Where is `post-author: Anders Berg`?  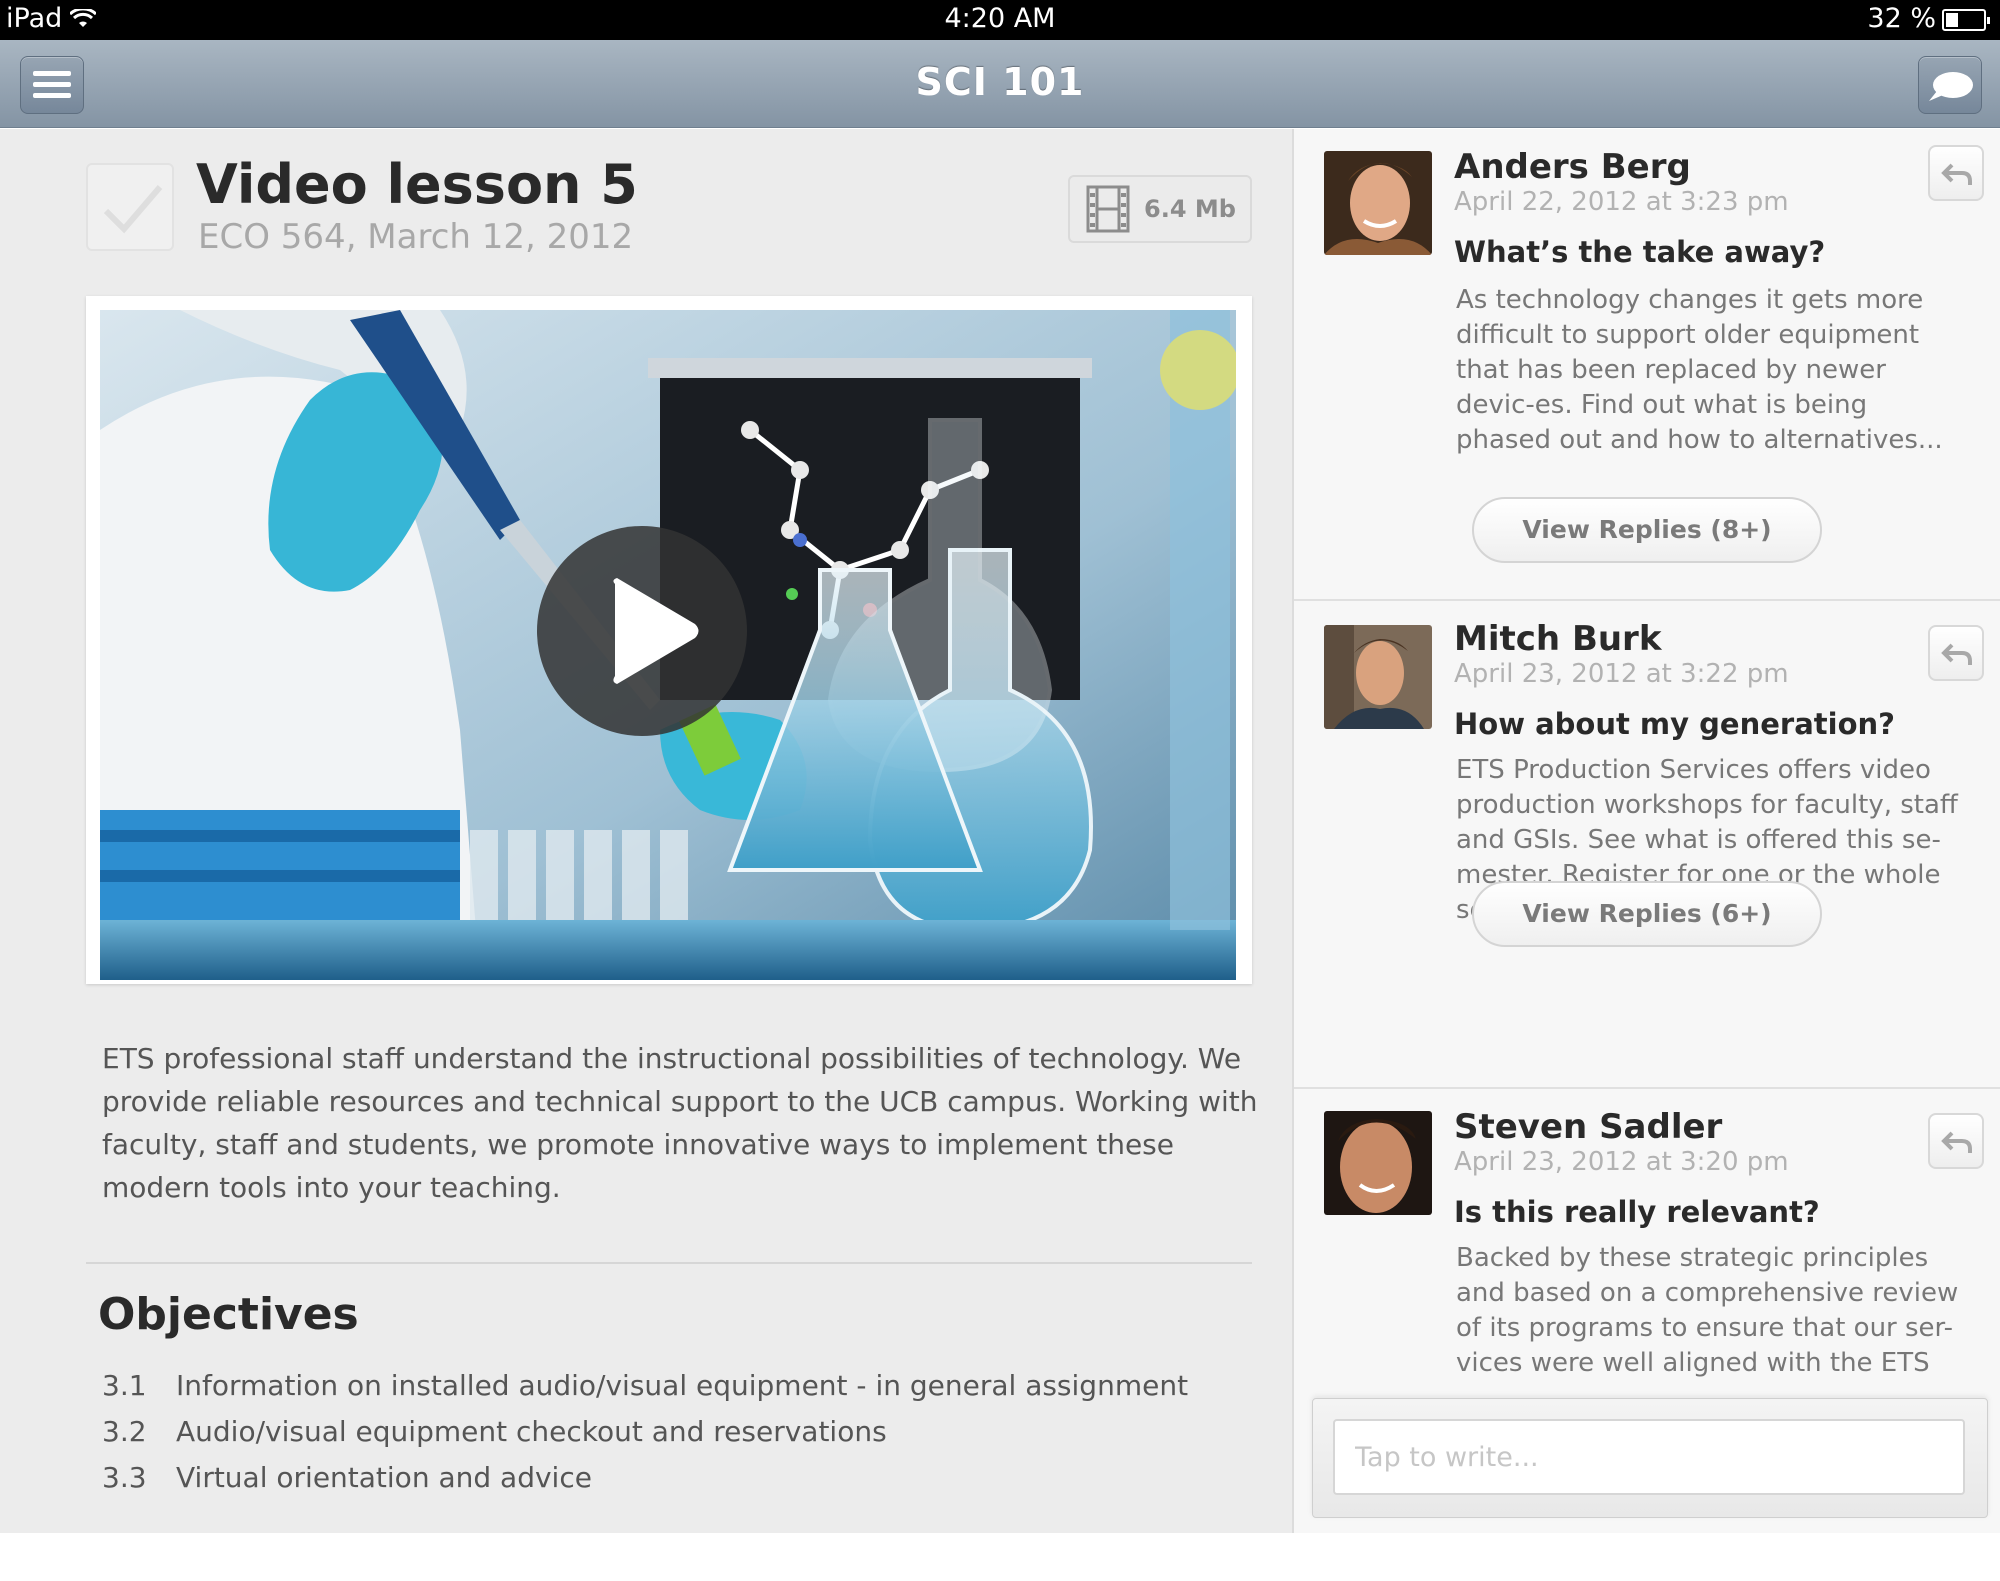
post-author: Anders Berg is located at coordinates (1572, 167).